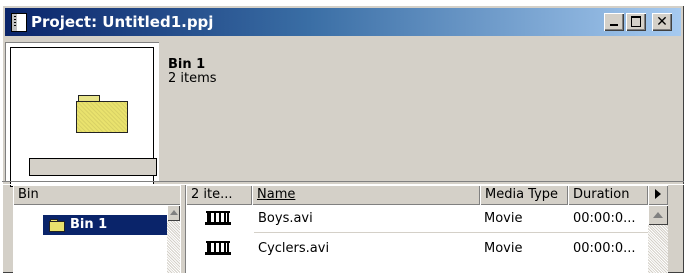 The image size is (686, 273). I want to click on project-document-icon, so click(19, 22).